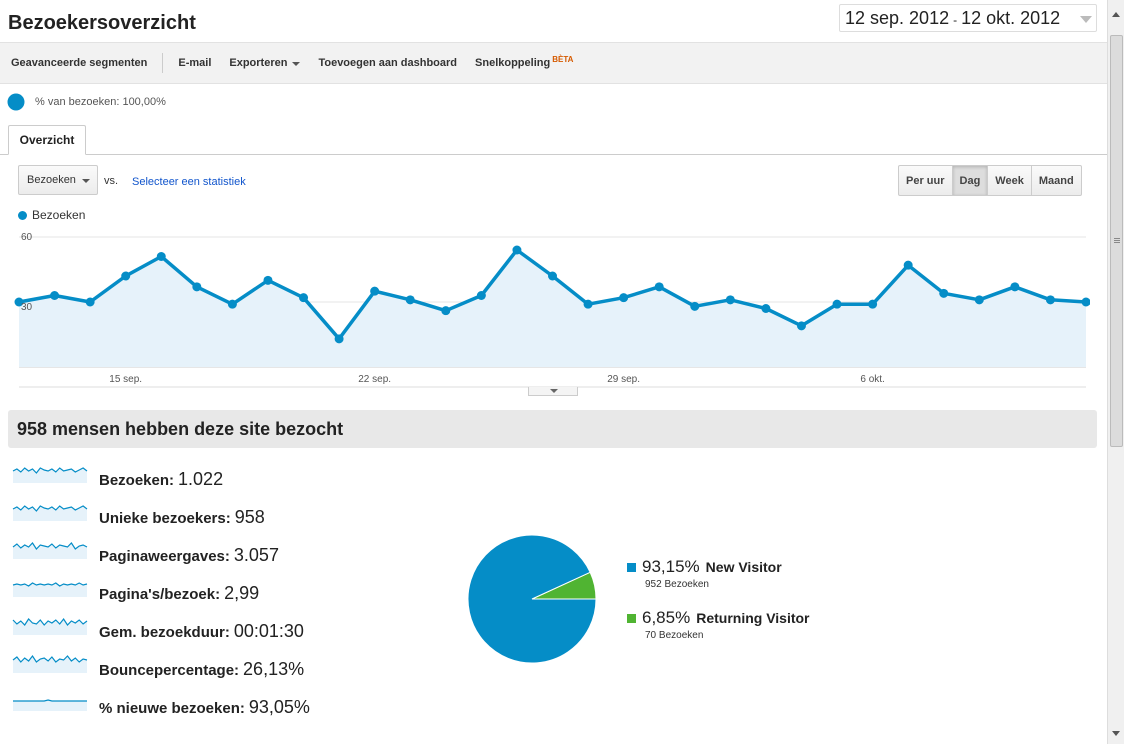 The image size is (1124, 744). I want to click on metric-row: Unieke bezoekers: 958, so click(182, 515).